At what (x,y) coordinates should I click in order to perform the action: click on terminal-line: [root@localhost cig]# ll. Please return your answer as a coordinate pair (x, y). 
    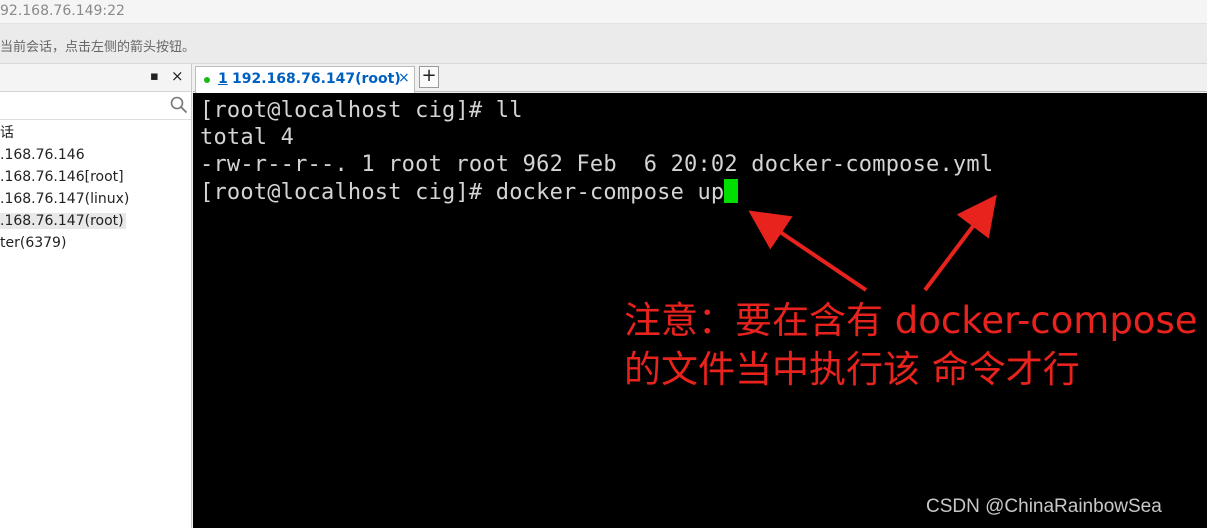
    Looking at the image, I should click on (361, 110).